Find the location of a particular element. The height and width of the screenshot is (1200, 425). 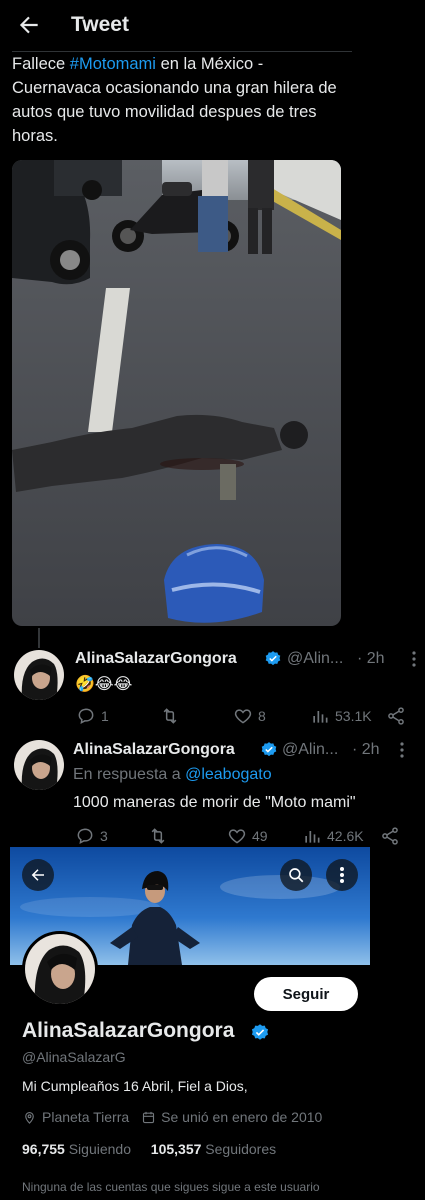

more-vertical-icon is located at coordinates (342, 875).